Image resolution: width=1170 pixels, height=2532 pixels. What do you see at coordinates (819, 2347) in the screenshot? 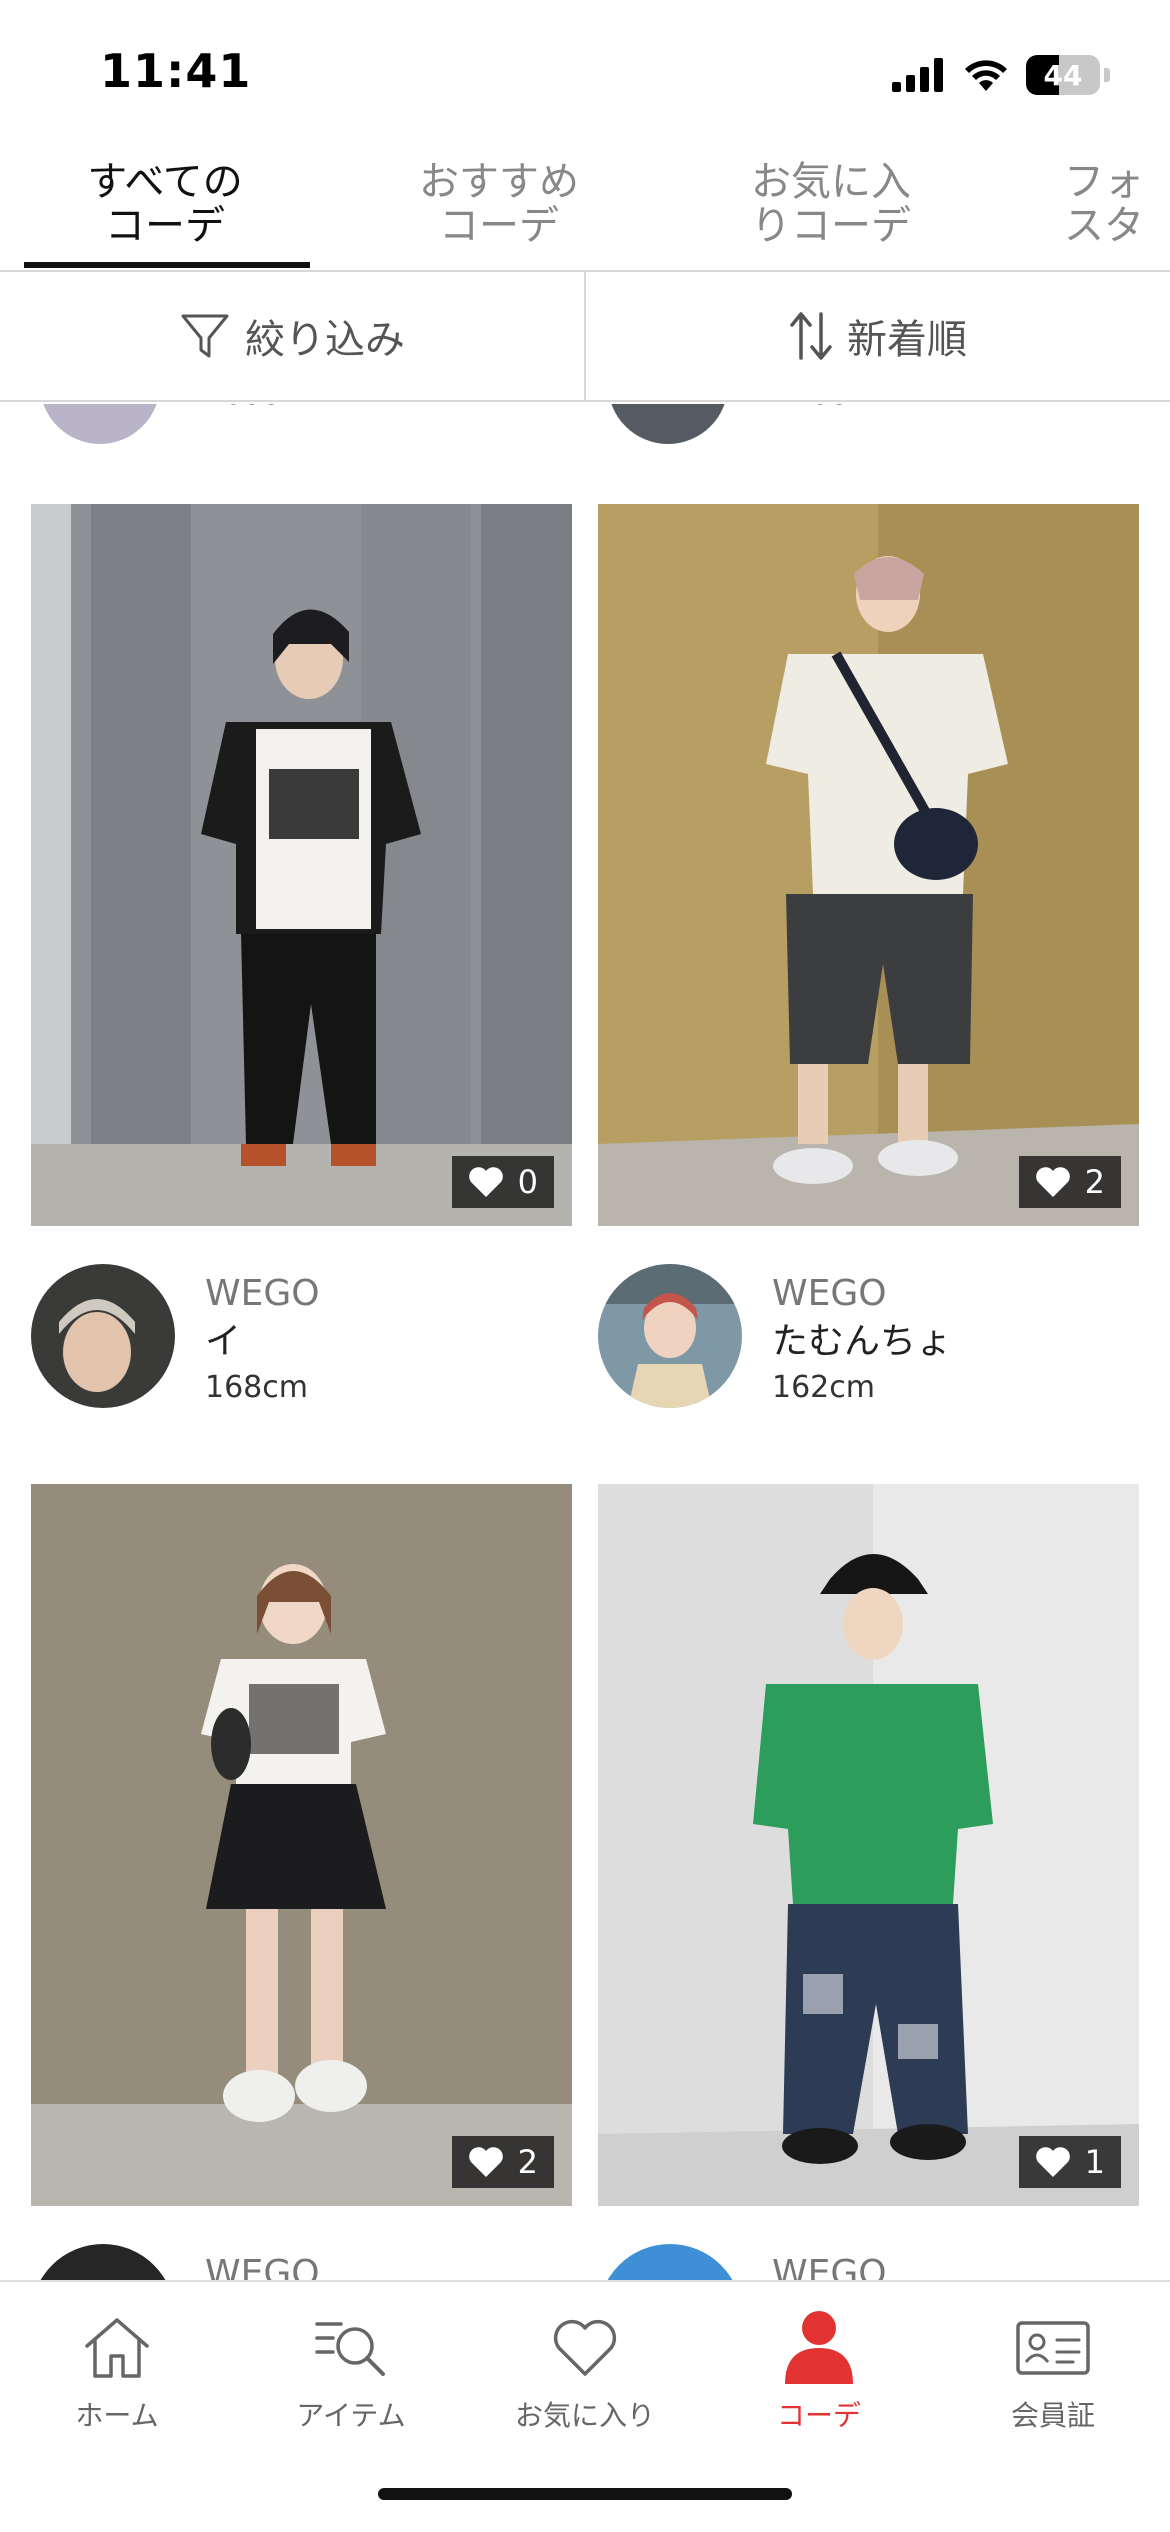
I see `person-icon` at bounding box center [819, 2347].